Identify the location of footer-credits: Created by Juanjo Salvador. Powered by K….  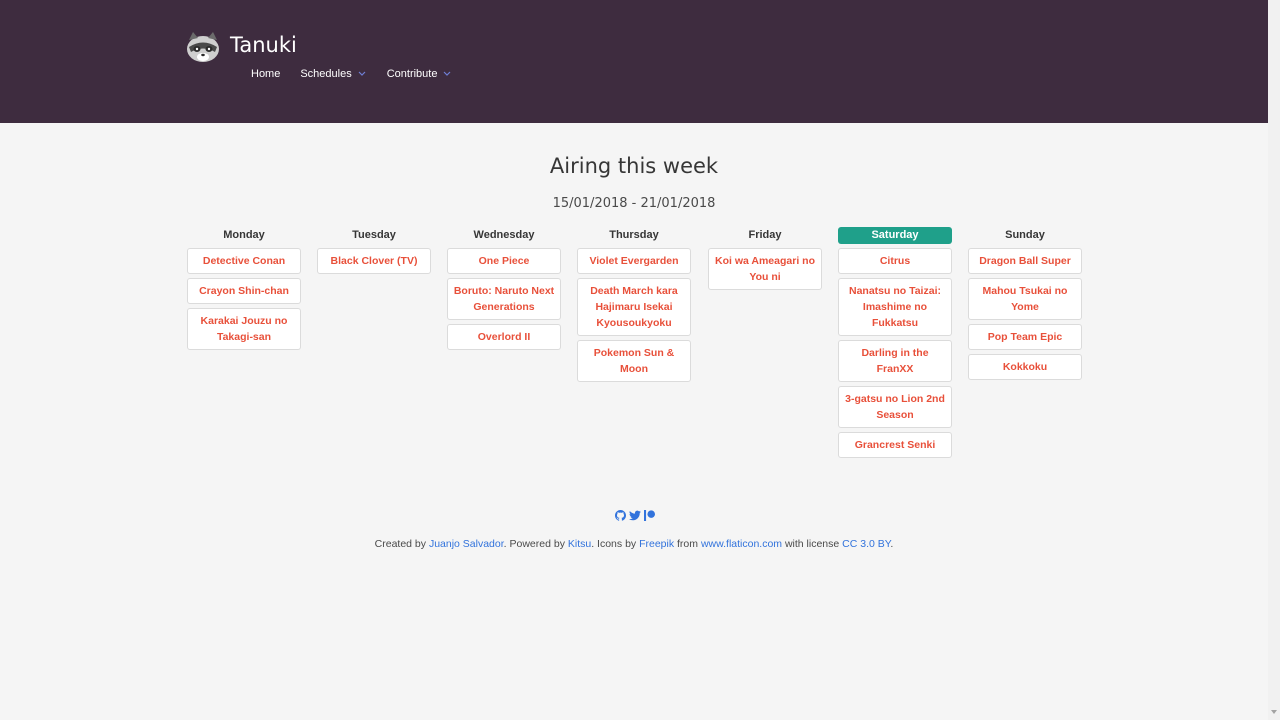
(634, 544).